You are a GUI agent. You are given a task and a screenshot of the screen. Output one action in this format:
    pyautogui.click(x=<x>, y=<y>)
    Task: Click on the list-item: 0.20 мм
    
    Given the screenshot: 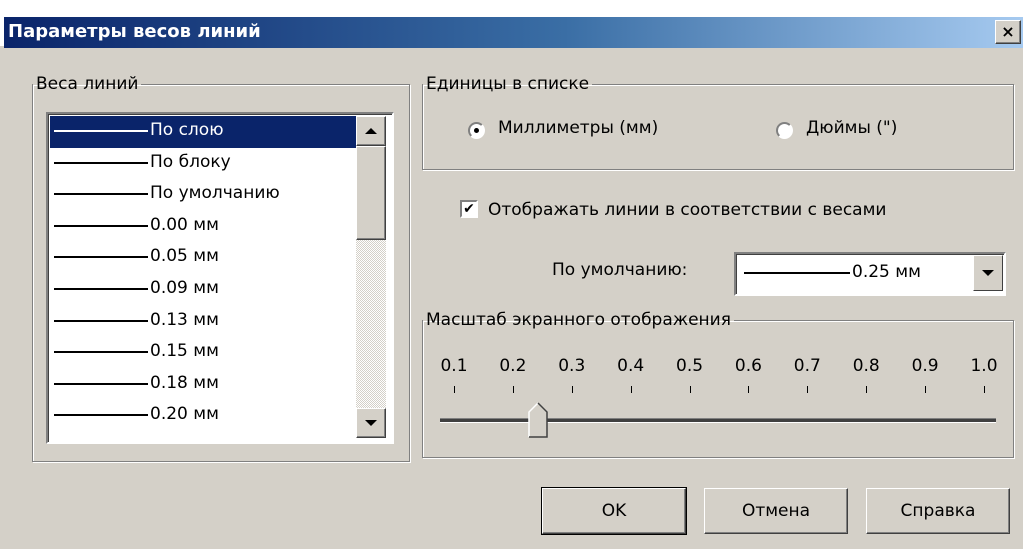 What is the action you would take?
    pyautogui.click(x=203, y=416)
    